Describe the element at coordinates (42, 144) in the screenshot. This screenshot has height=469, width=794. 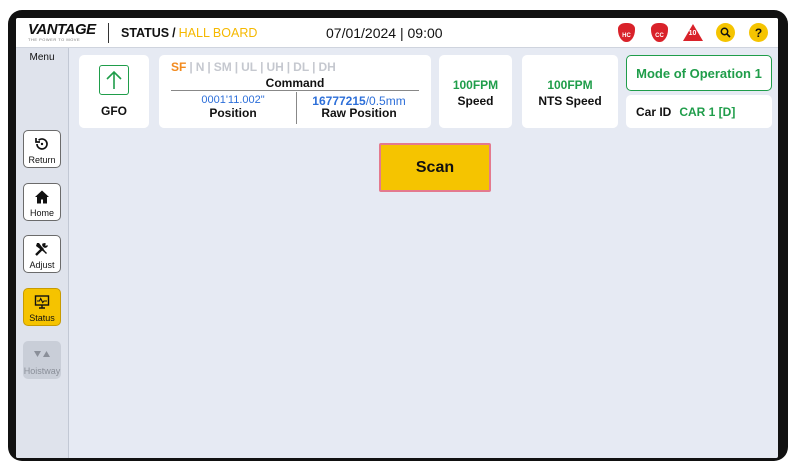
I see `return-icon` at that location.